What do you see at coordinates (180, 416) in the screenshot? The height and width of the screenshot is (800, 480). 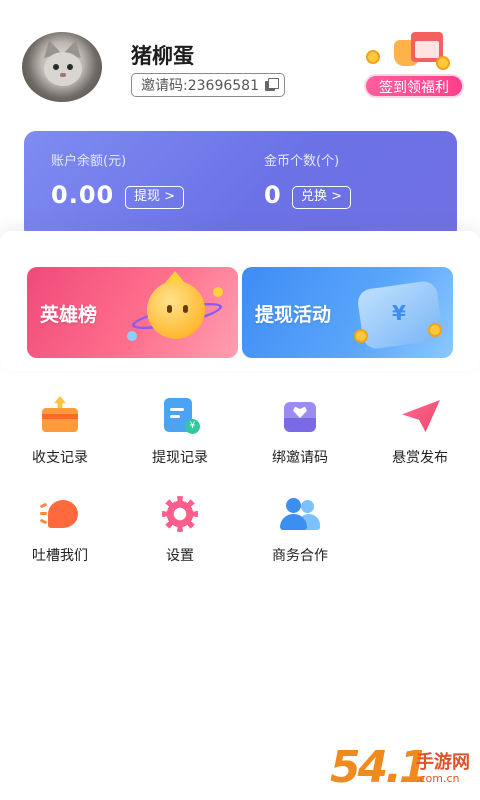 I see `withdraw-record-icon: ¥` at bounding box center [180, 416].